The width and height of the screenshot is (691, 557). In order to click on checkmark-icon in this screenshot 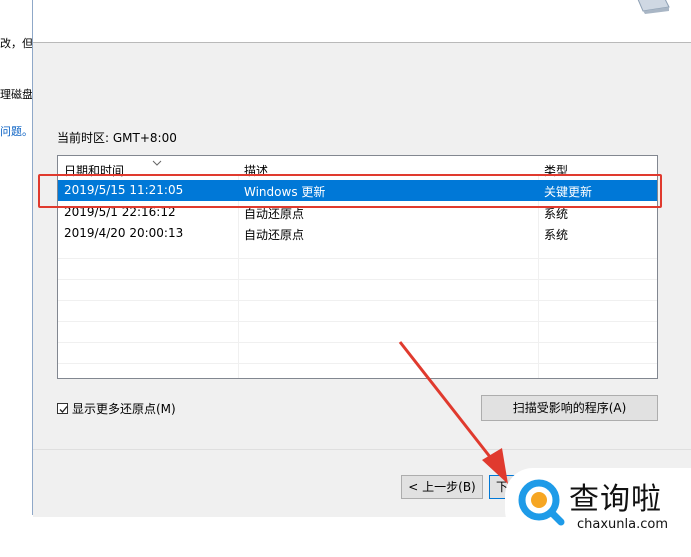, I will do `click(63, 409)`.